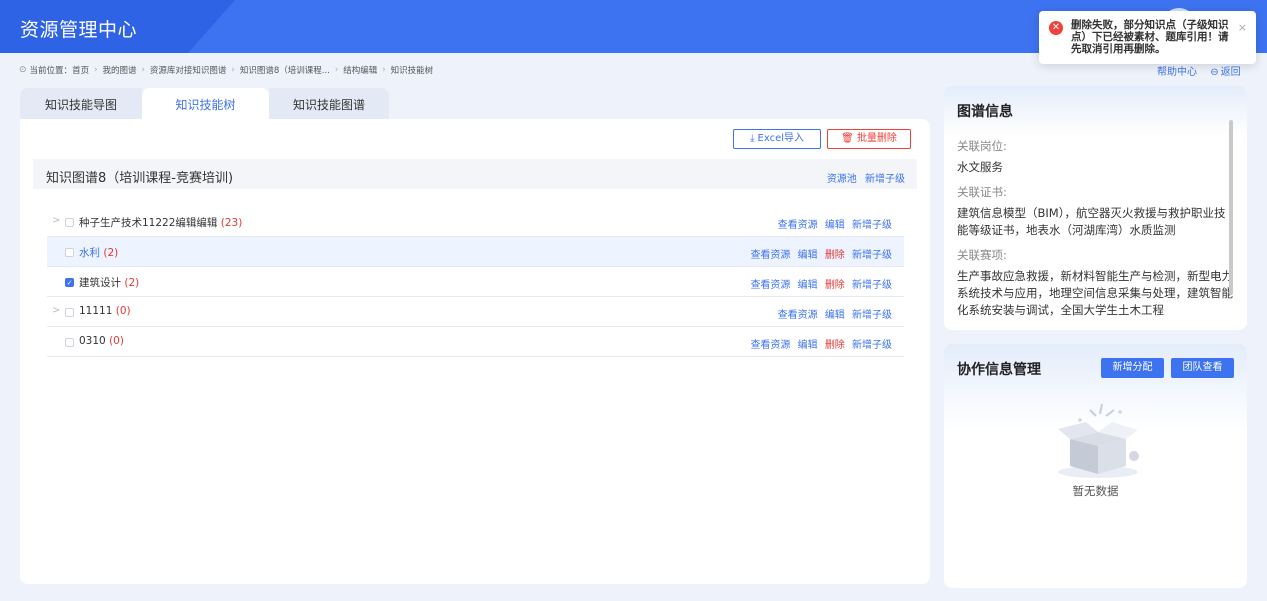 This screenshot has height=601, width=1267. I want to click on tree-row: ✓ 建筑设计 (2) 查看资源 编辑 删除 新增子级, so click(475, 282).